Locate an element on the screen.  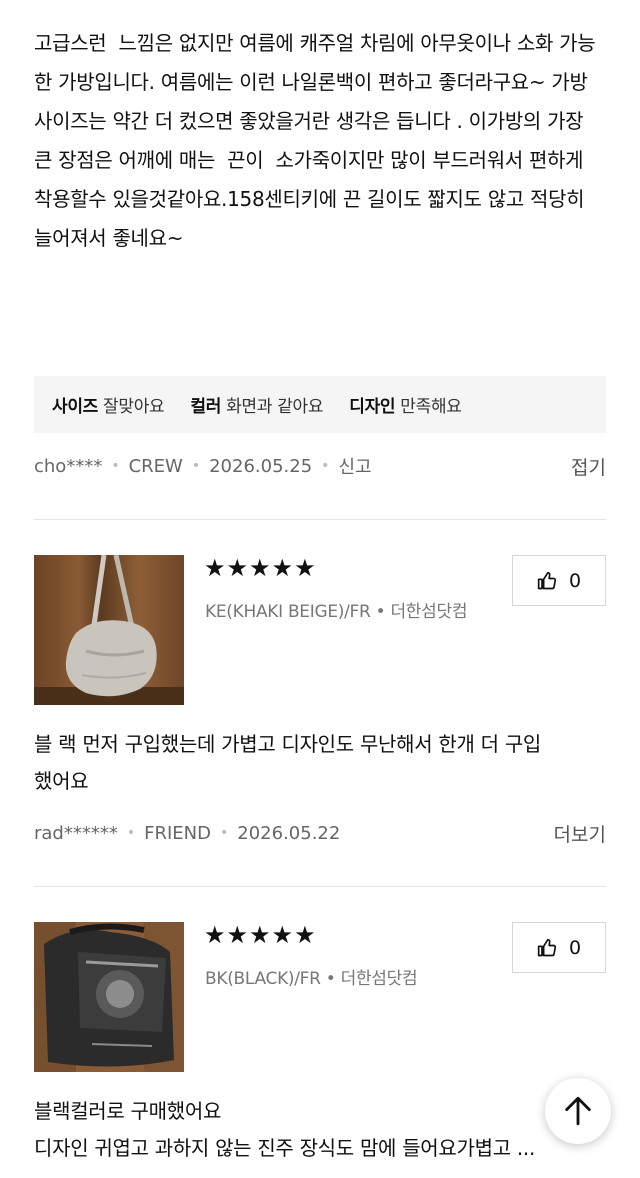
product-option: BK(BLACK)/FR • 더한섬닷컴 is located at coordinates (311, 979).